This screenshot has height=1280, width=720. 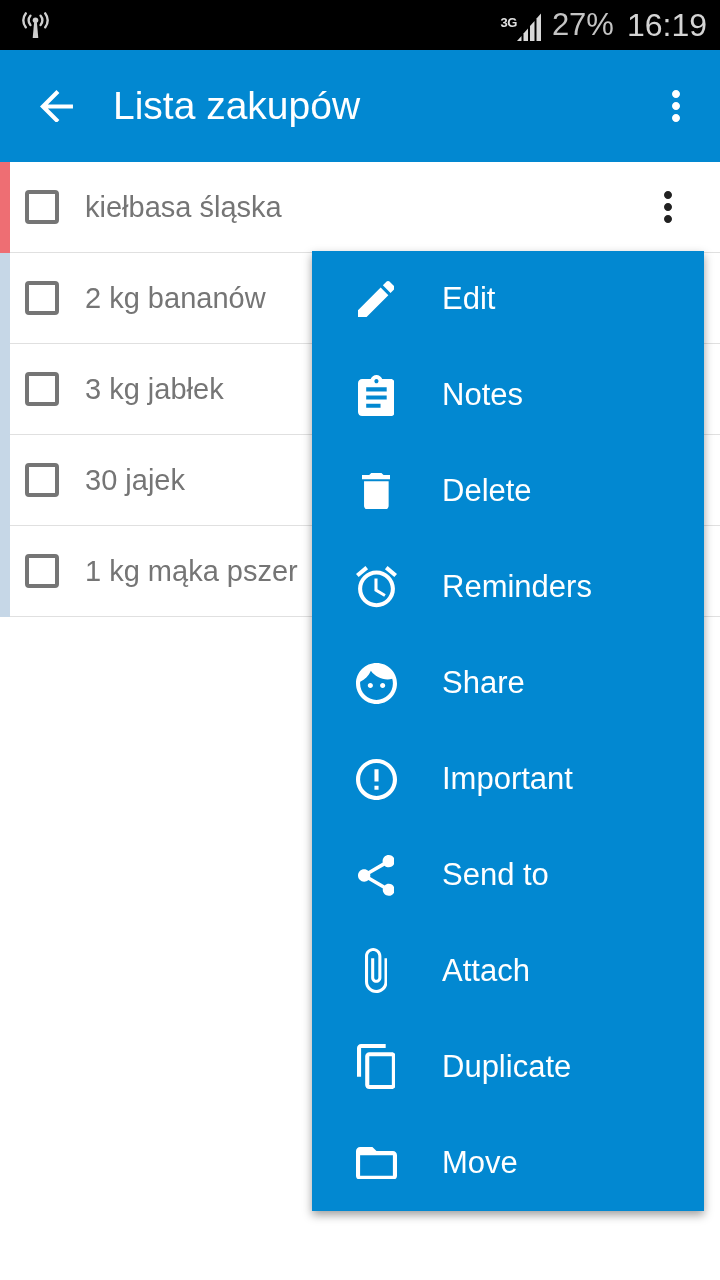 What do you see at coordinates (376, 1163) in the screenshot?
I see `folder-icon` at bounding box center [376, 1163].